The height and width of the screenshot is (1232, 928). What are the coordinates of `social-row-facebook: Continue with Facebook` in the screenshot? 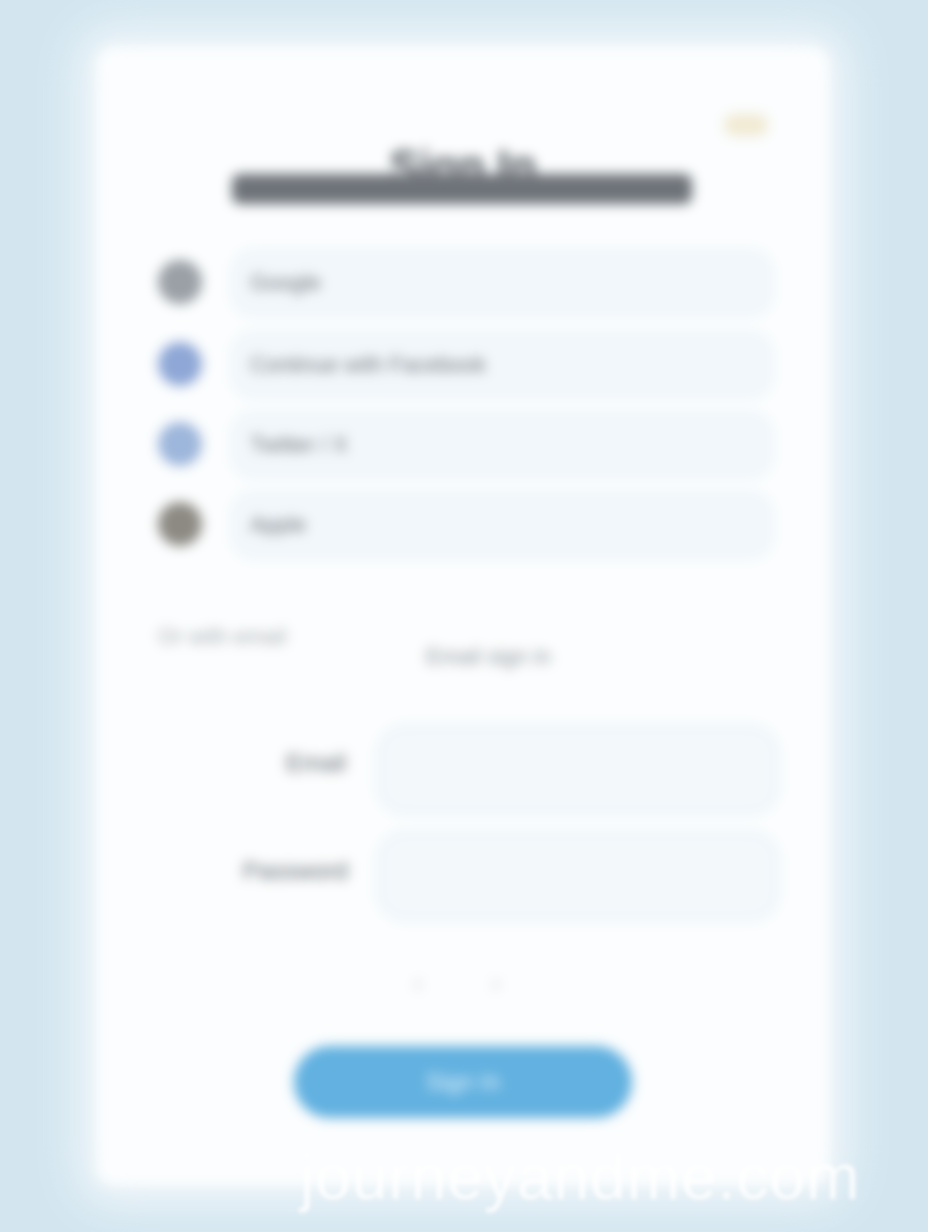 It's located at (465, 365).